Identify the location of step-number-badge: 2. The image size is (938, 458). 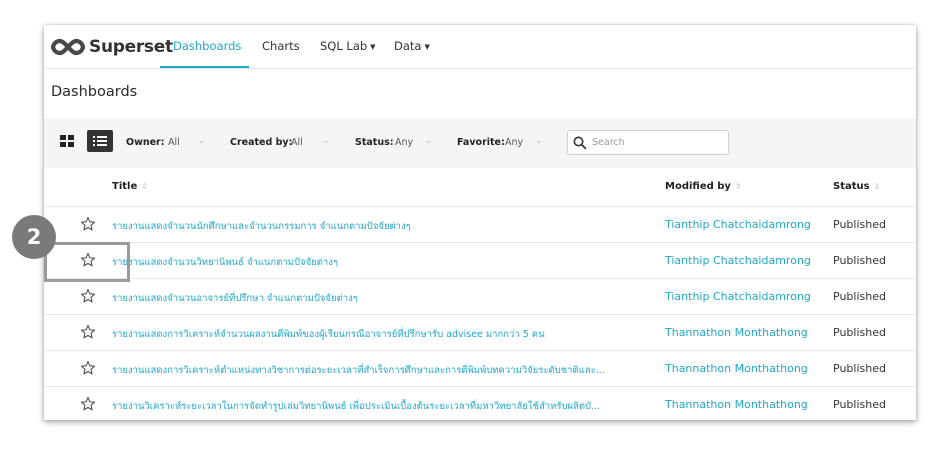
(34, 237).